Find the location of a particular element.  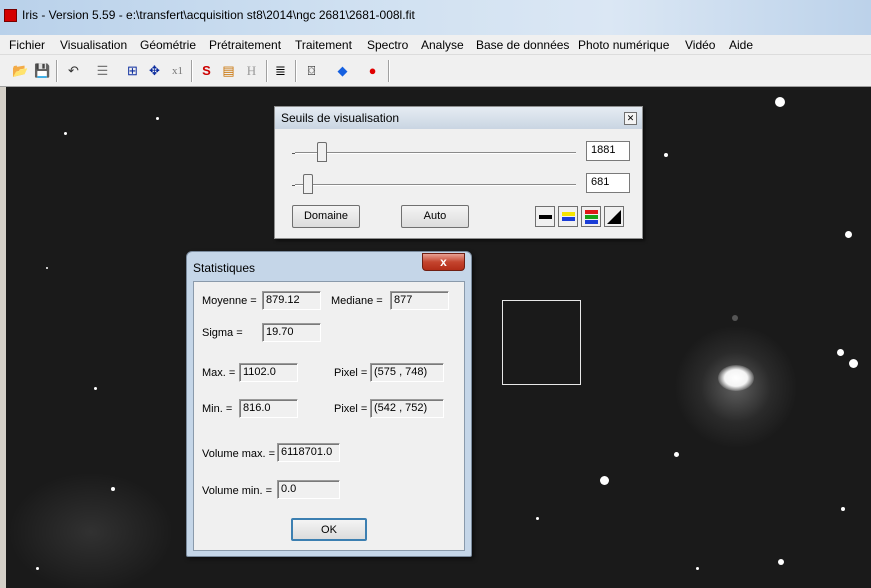

moyenne-label: Moyenne = is located at coordinates (229, 301).